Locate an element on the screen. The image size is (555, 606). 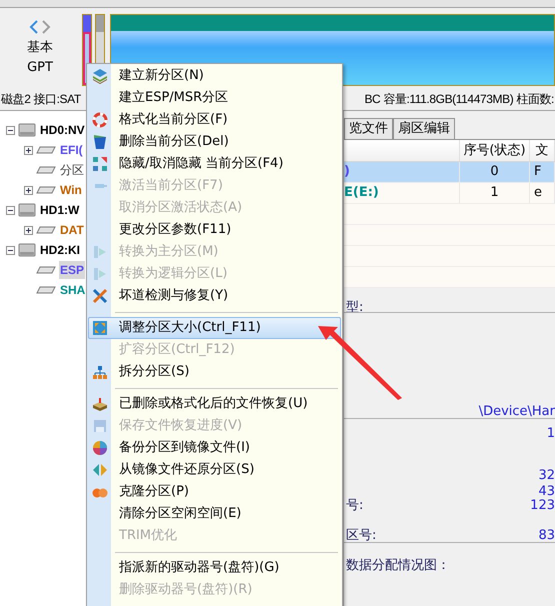
tree-item: HD1:W is located at coordinates (59, 210).